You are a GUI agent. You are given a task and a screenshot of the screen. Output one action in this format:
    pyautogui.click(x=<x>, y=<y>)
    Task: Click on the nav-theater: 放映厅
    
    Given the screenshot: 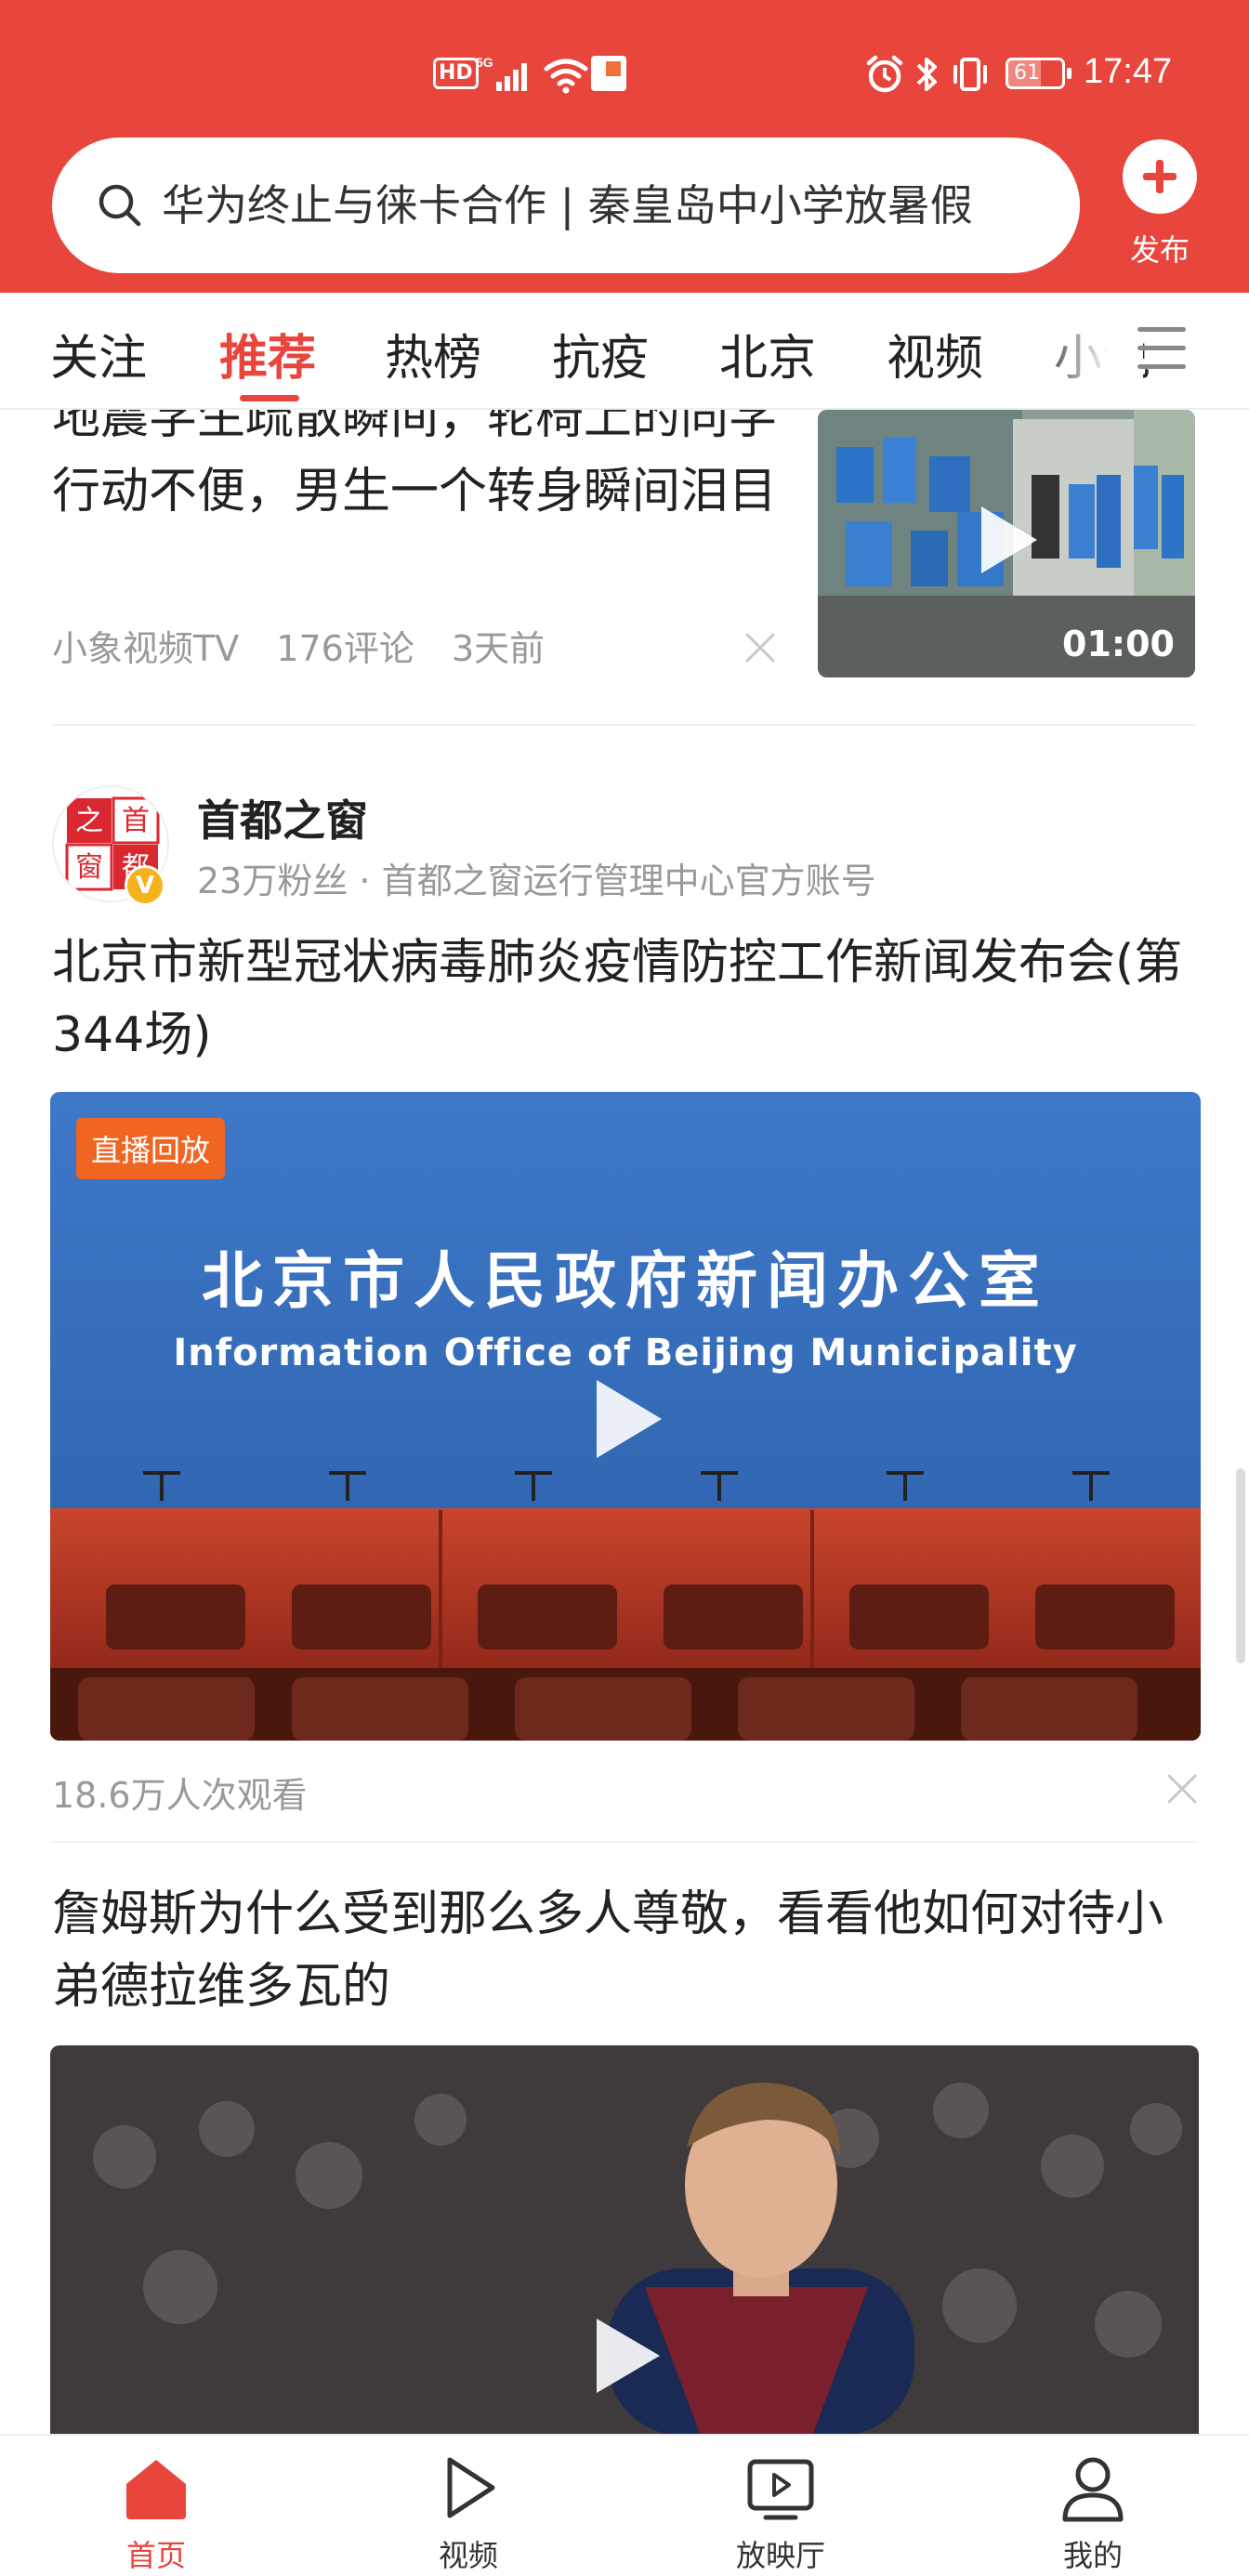 What is the action you would take?
    pyautogui.click(x=781, y=2513)
    